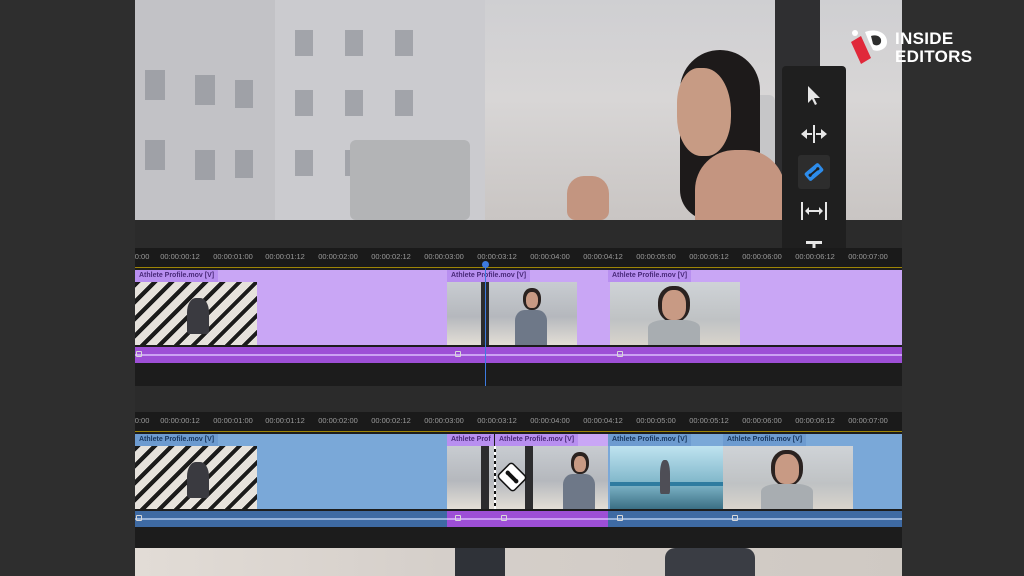  Describe the element at coordinates (869, 47) in the screenshot. I see `inside-editors-logo-icon` at that location.